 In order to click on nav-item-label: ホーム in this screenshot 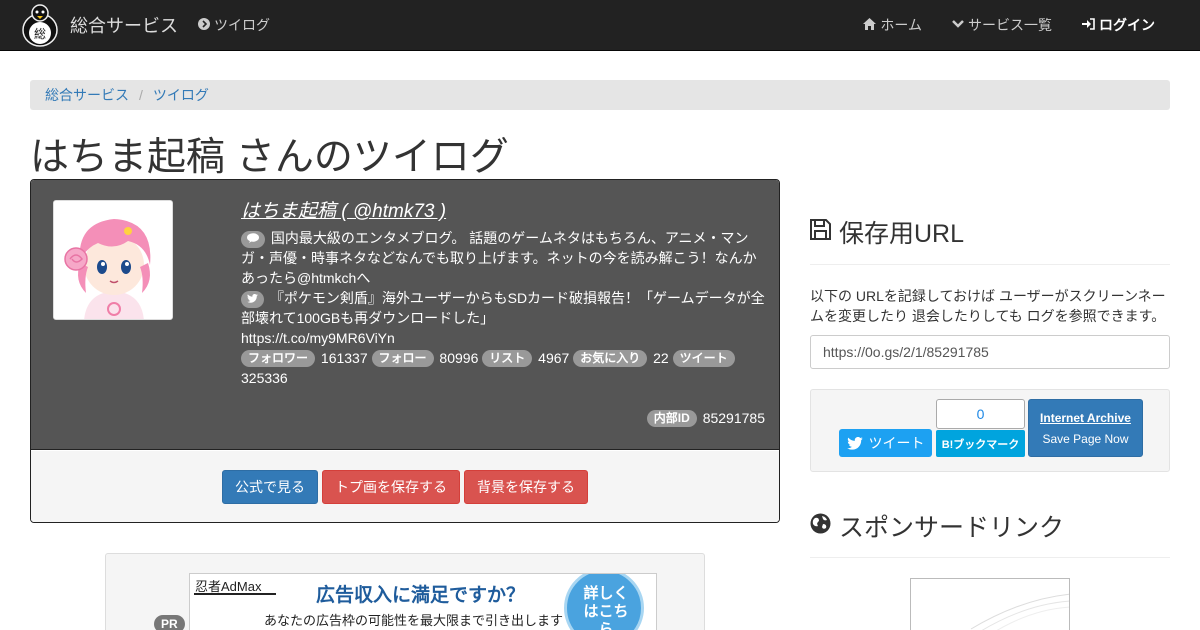, I will do `click(901, 25)`.